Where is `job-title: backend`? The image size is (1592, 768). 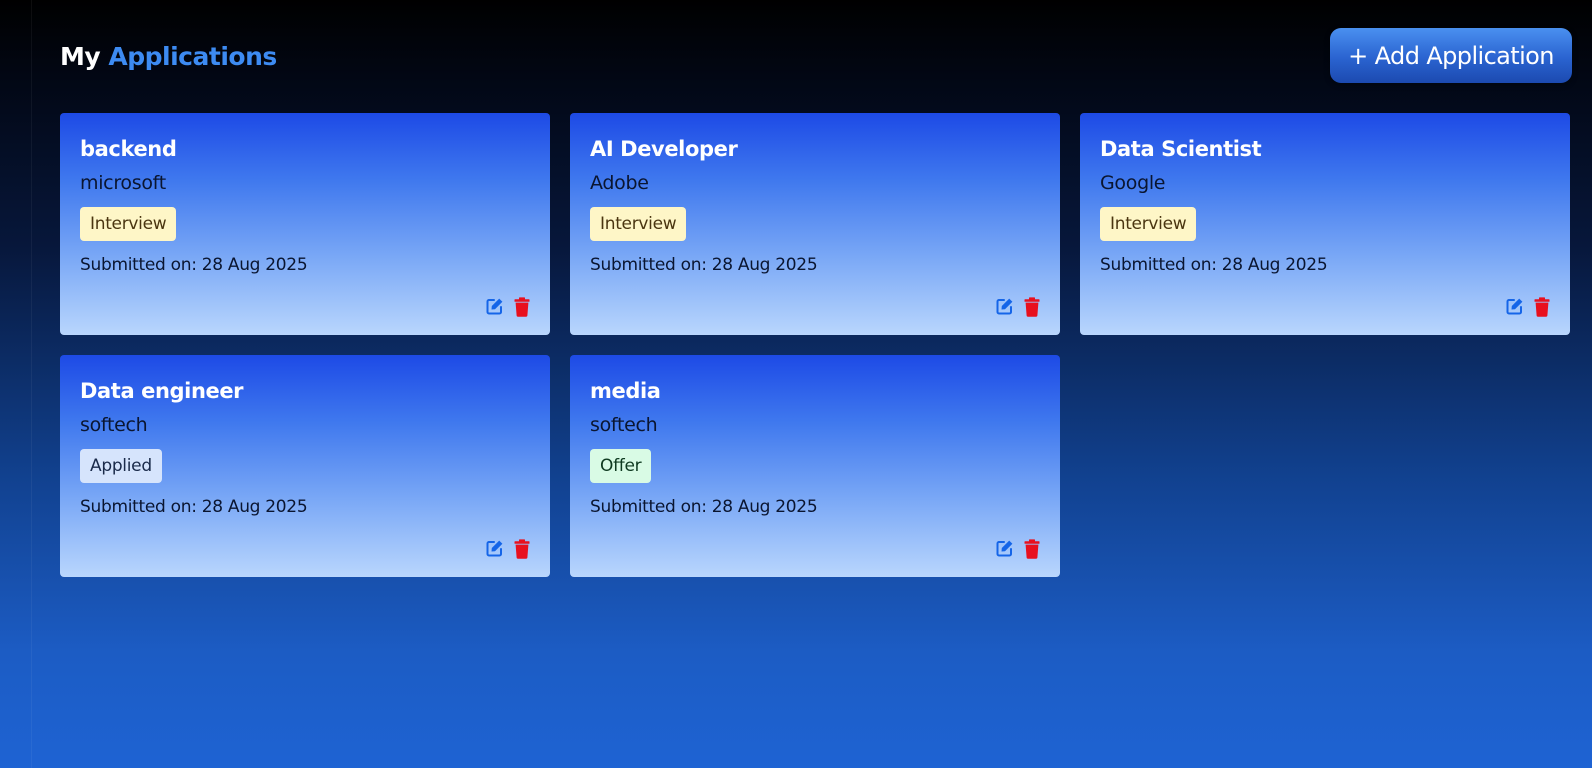
job-title: backend is located at coordinates (128, 149).